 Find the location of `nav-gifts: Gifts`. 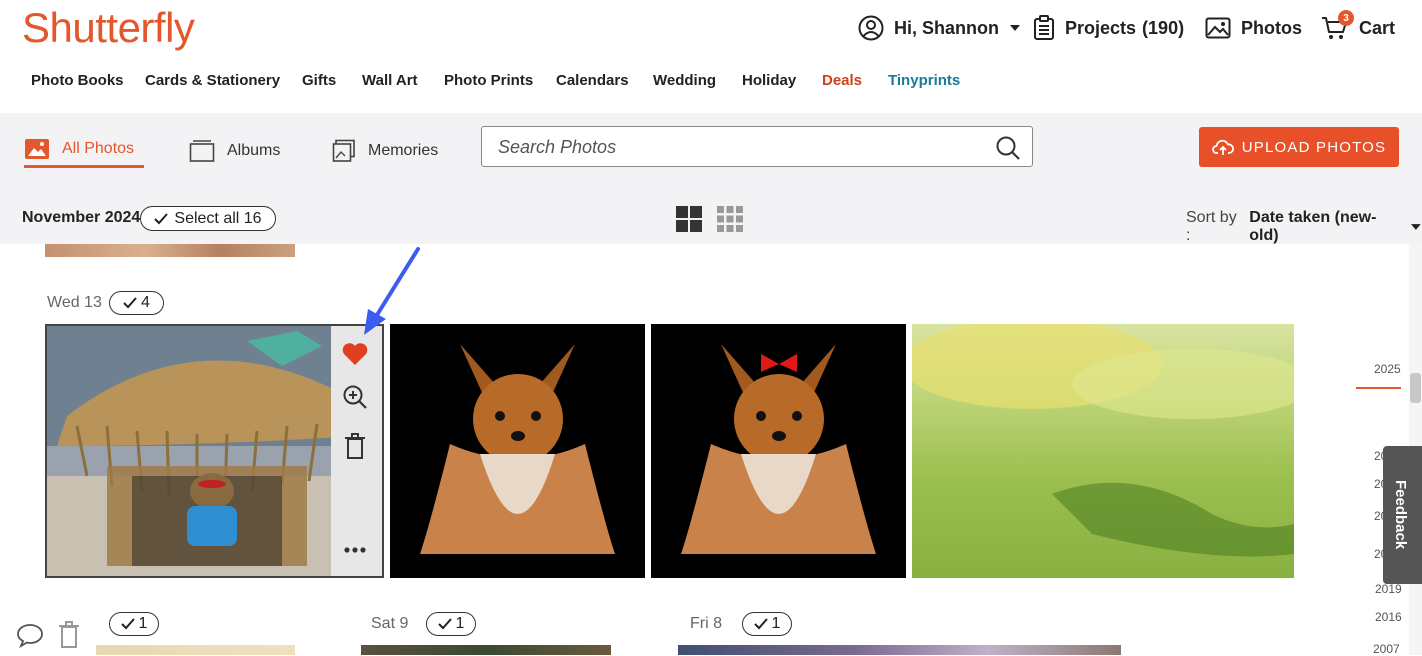

nav-gifts: Gifts is located at coordinates (319, 80).